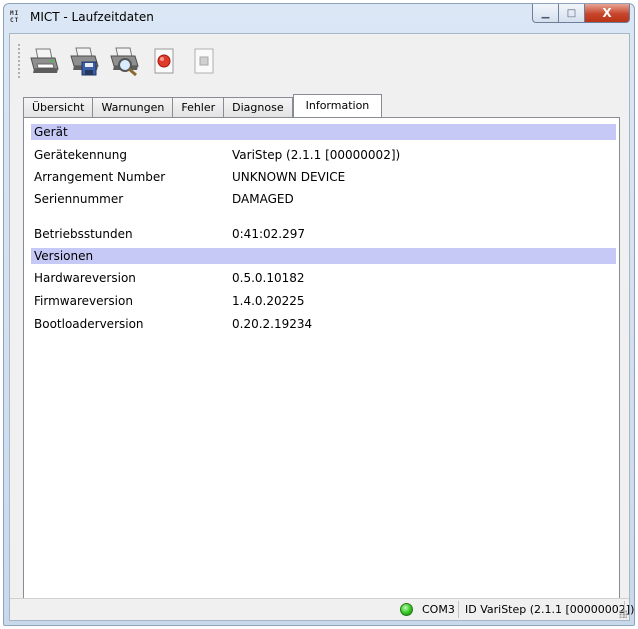  I want to click on resize-grip-icon, so click(623, 614).